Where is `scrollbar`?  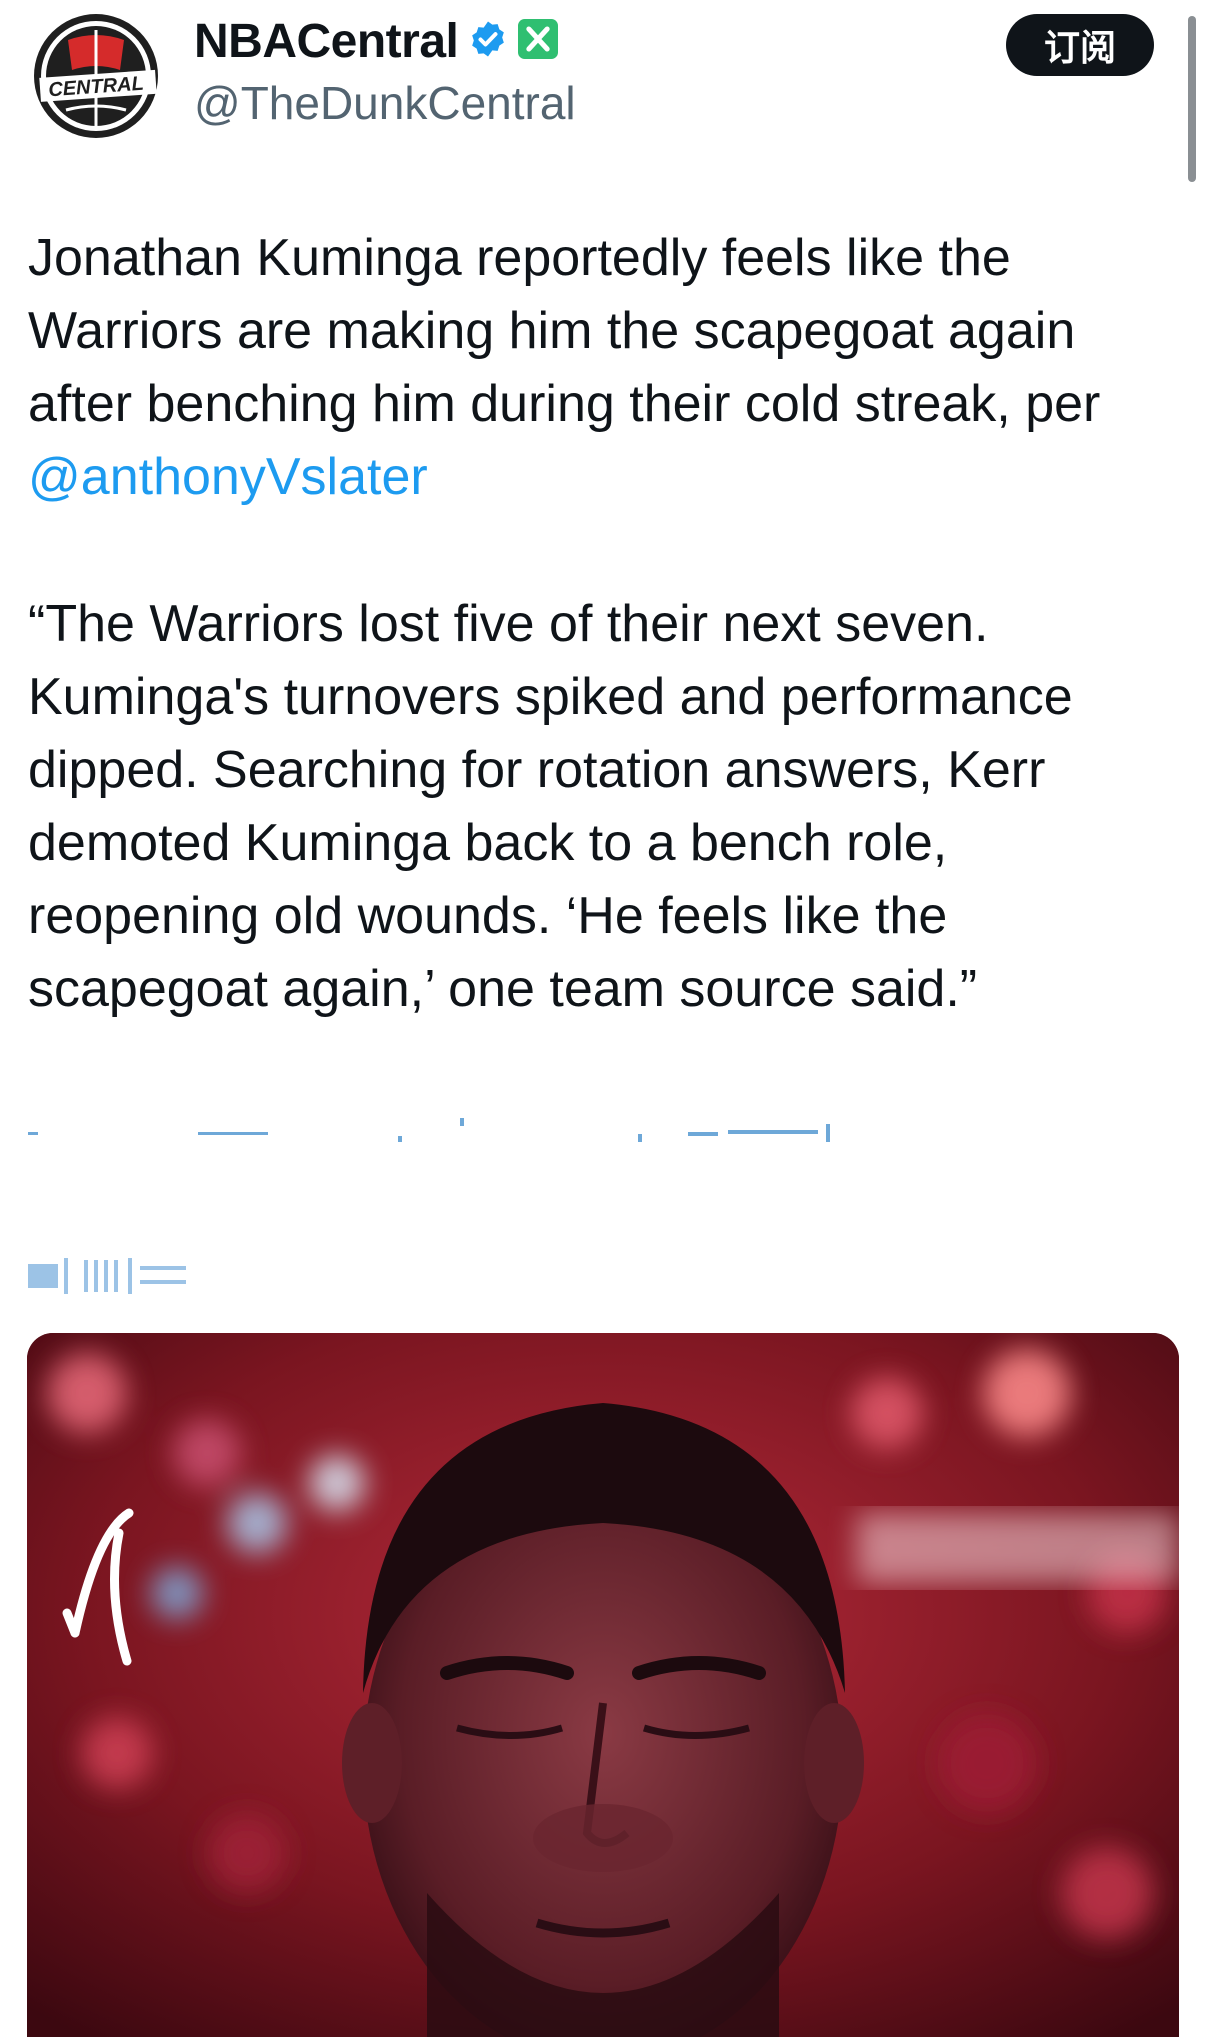
scrollbar is located at coordinates (1192, 99).